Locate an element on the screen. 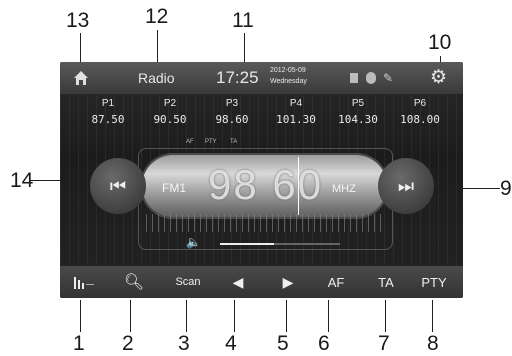 The image size is (512, 356). clock-time: 17:25 is located at coordinates (237, 77).